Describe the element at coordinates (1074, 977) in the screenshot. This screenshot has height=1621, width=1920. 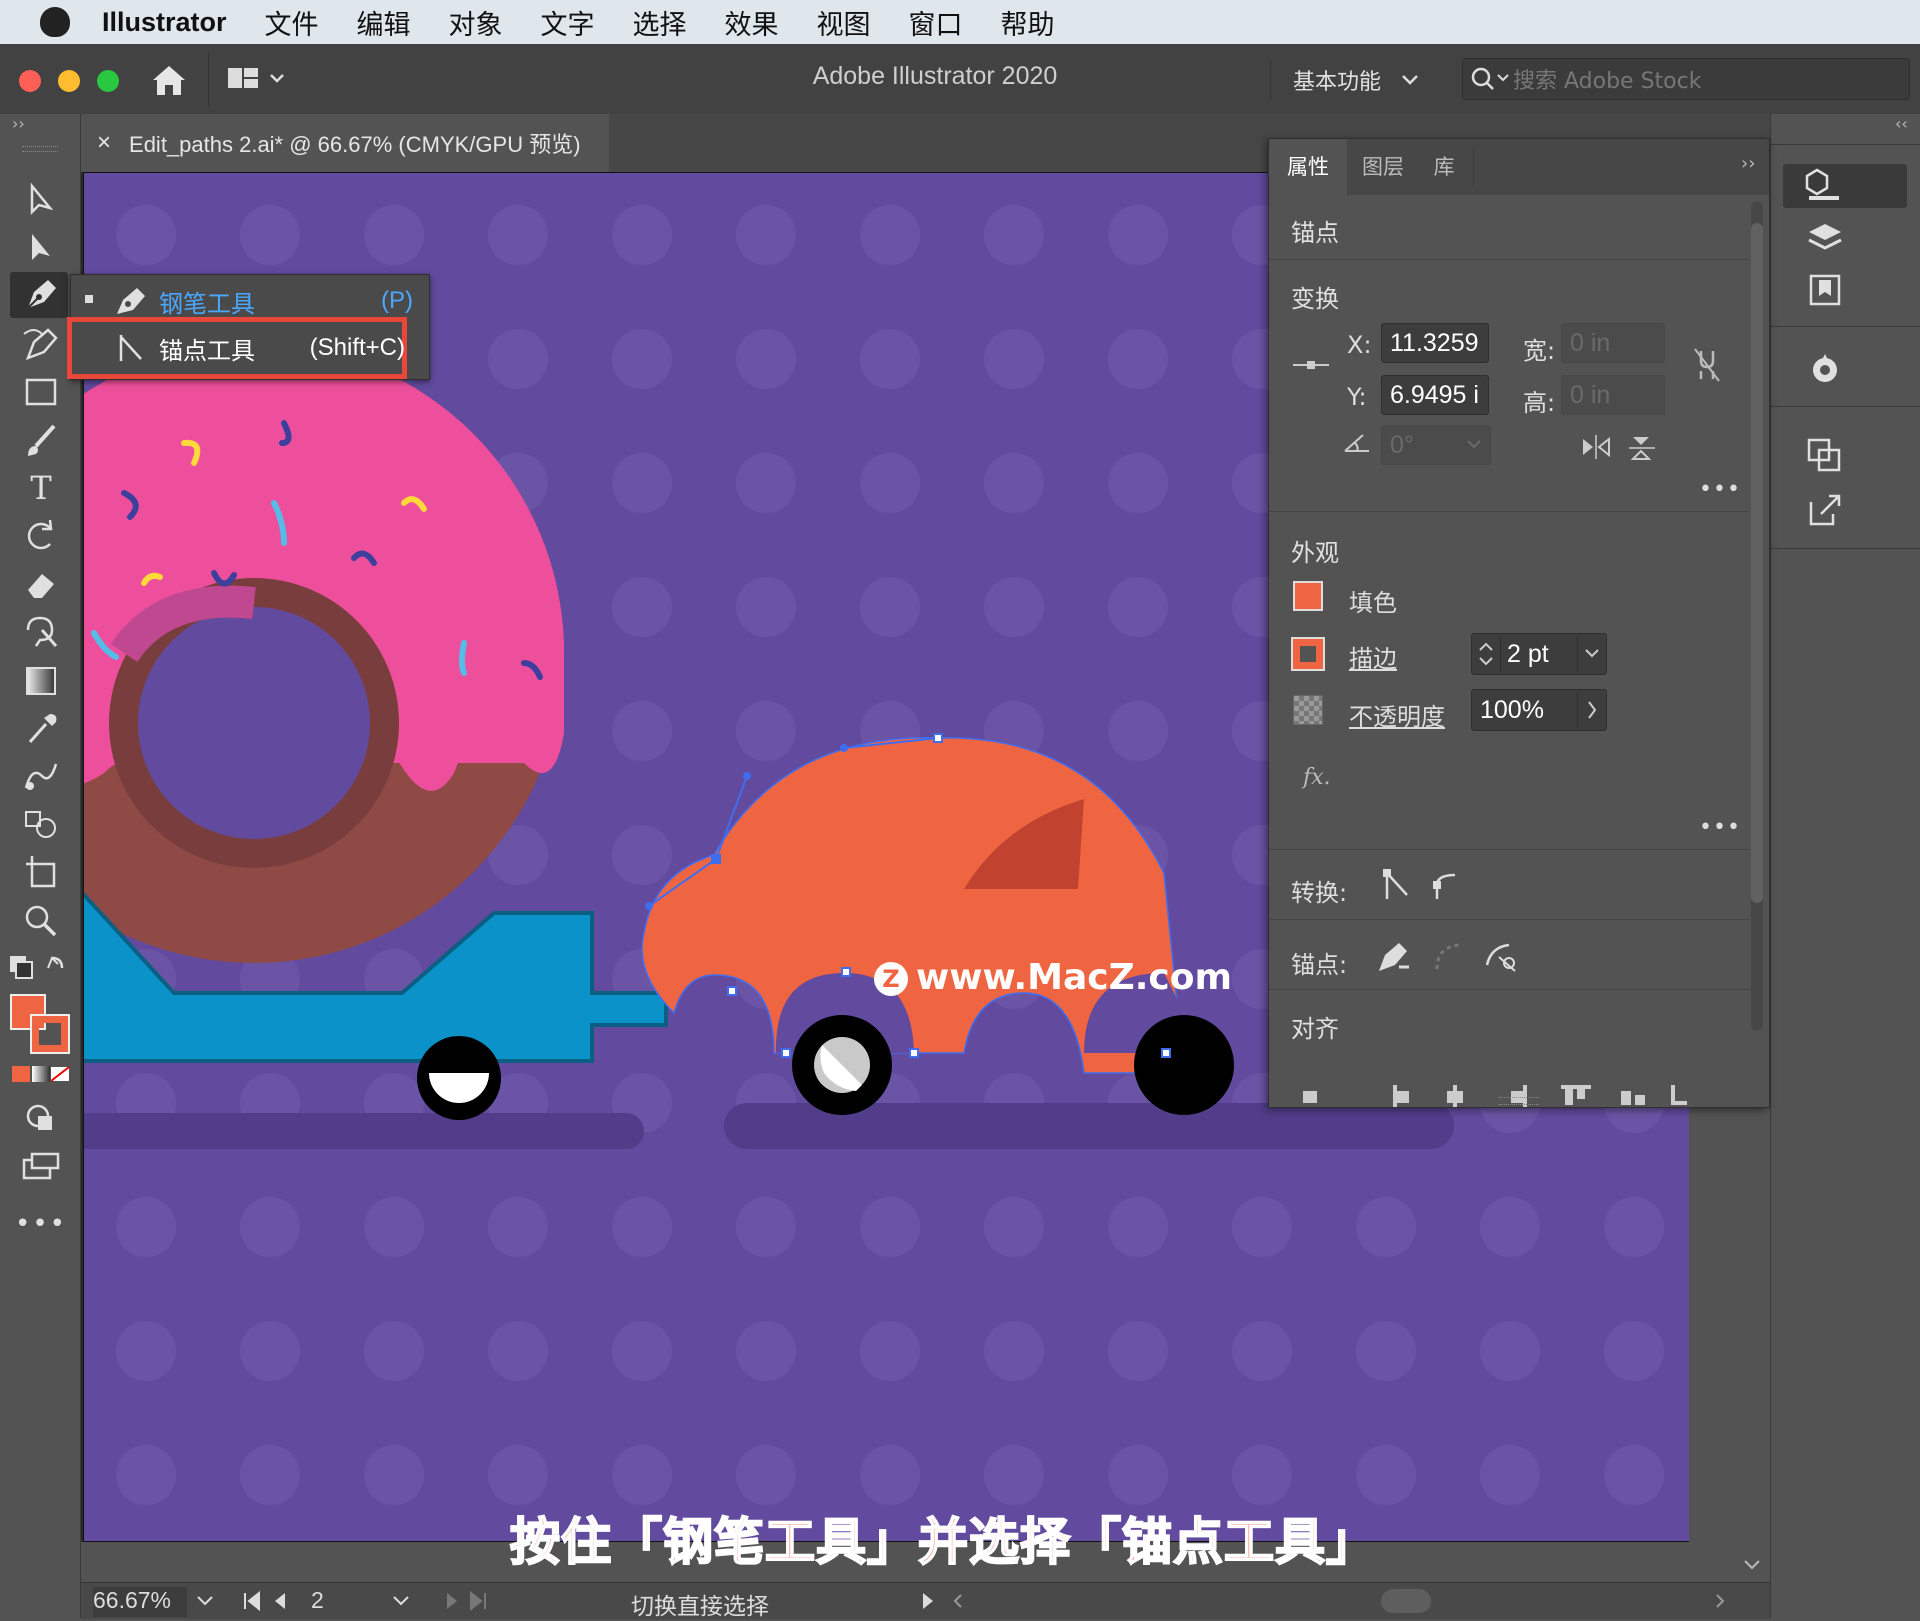
I see `watermark-text: www.MacZ.com` at that location.